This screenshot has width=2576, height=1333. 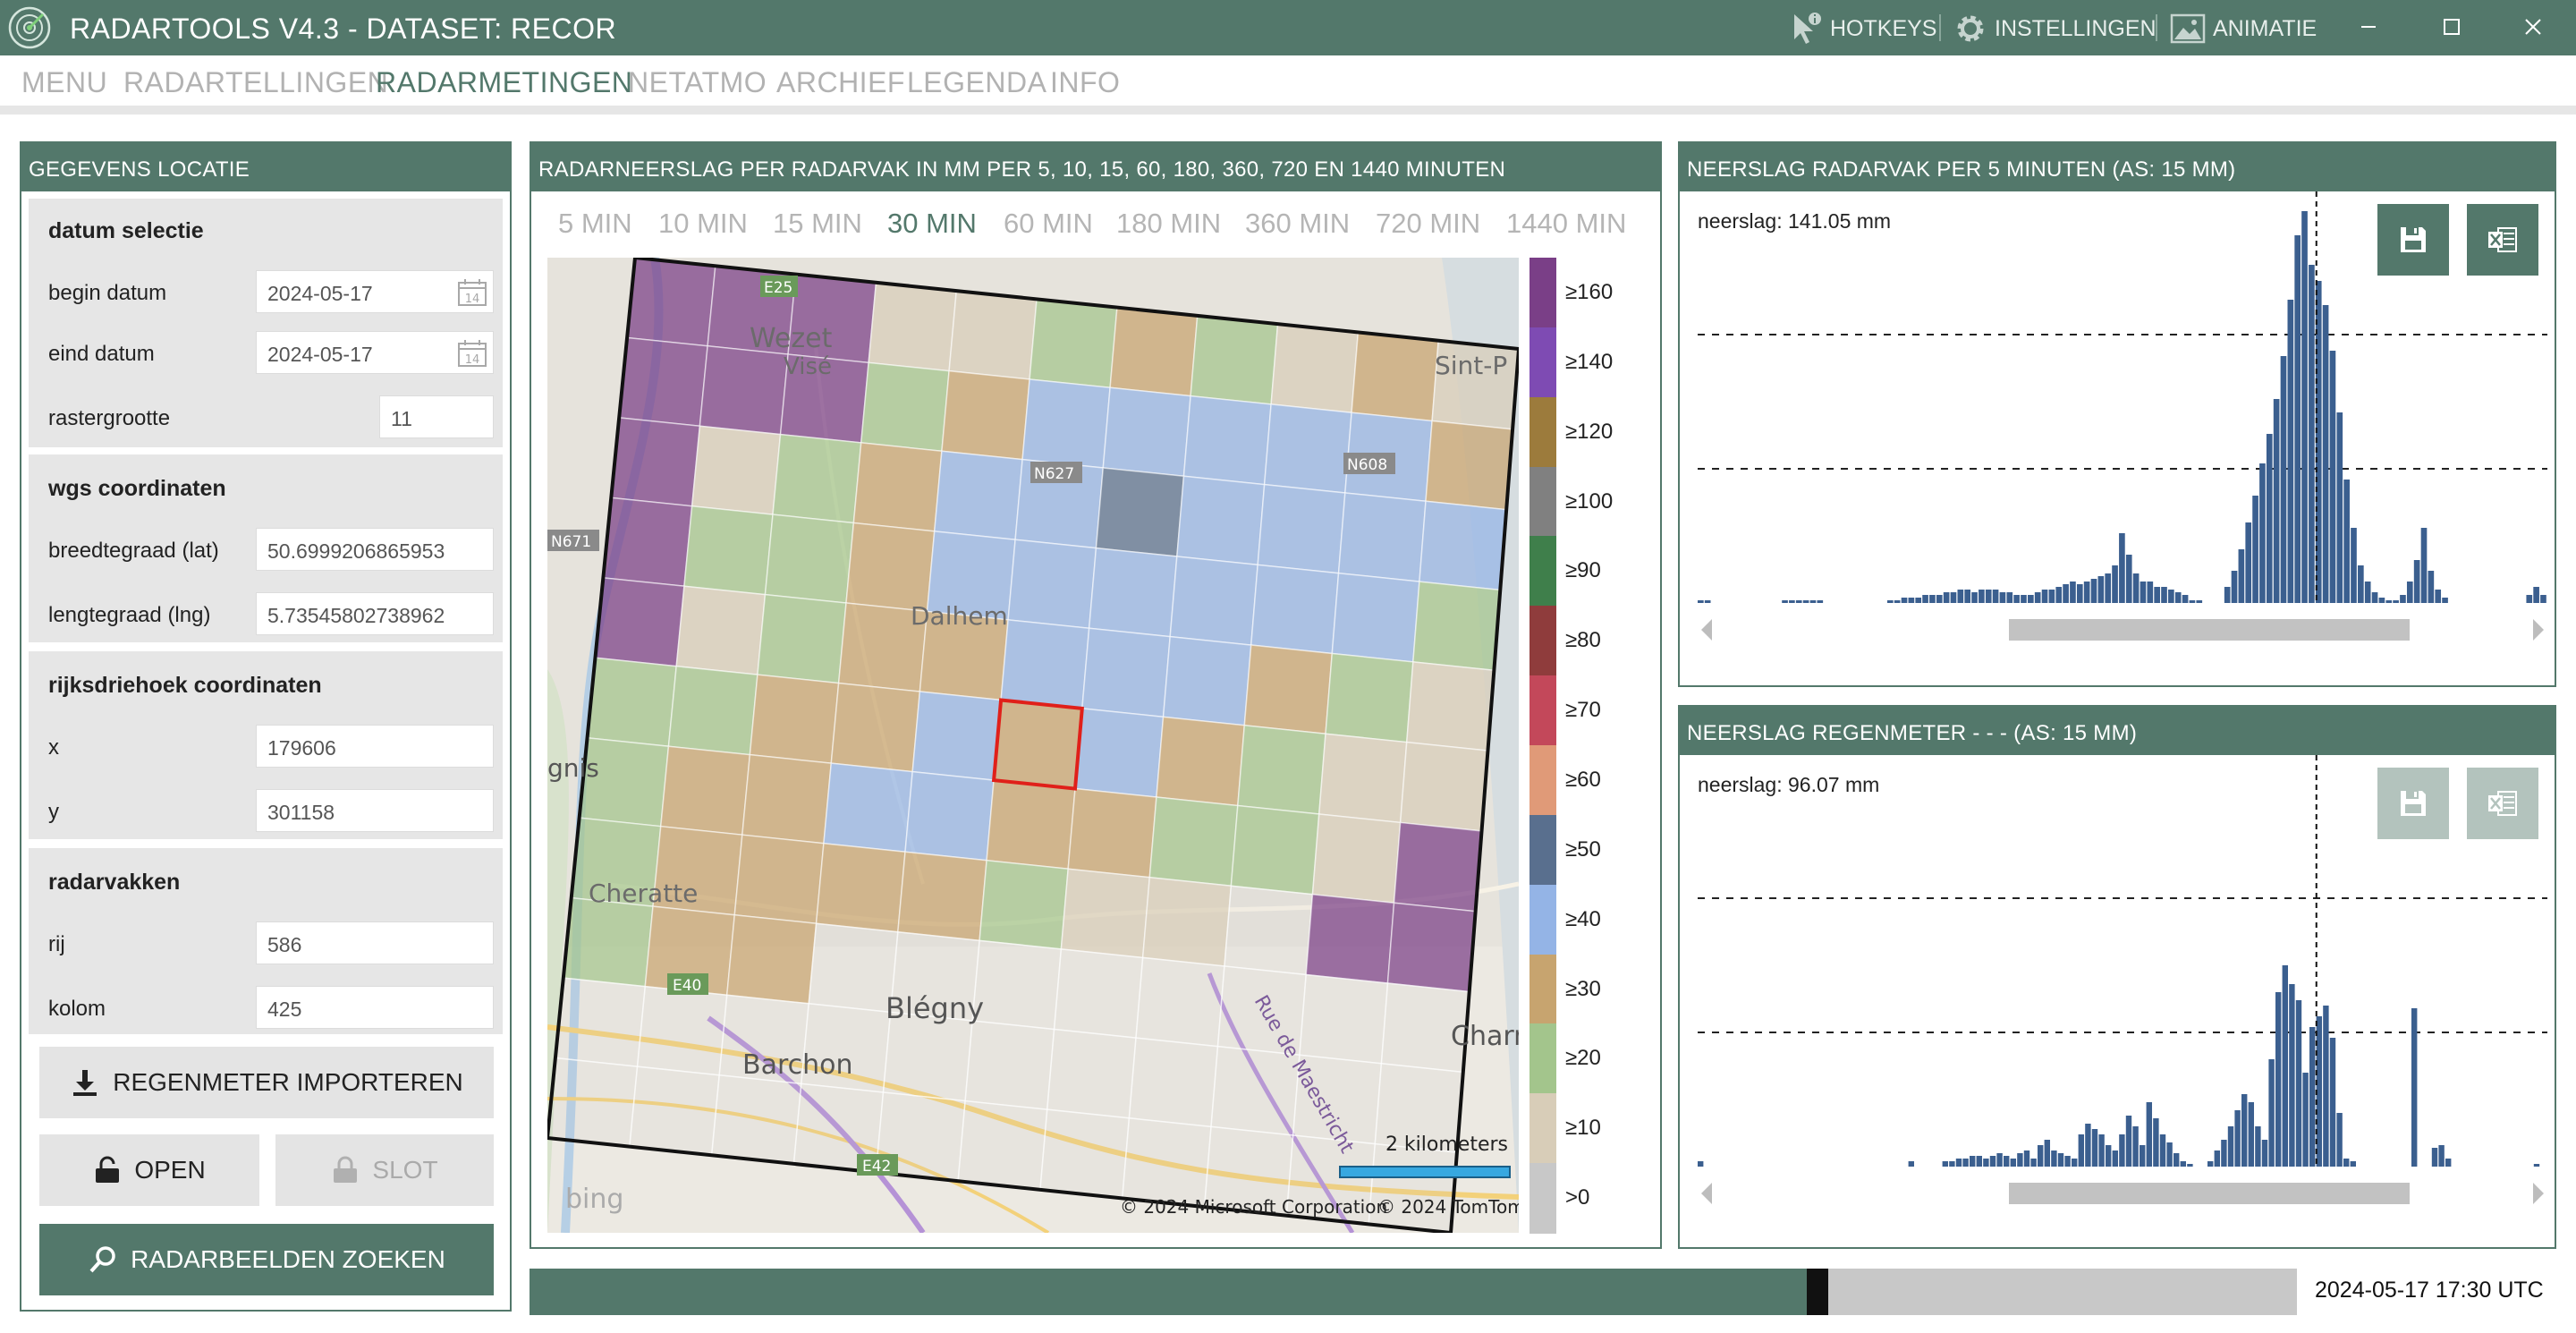 What do you see at coordinates (375, 352) in the screenshot?
I see `end-date-field: 2024-05-17 14` at bounding box center [375, 352].